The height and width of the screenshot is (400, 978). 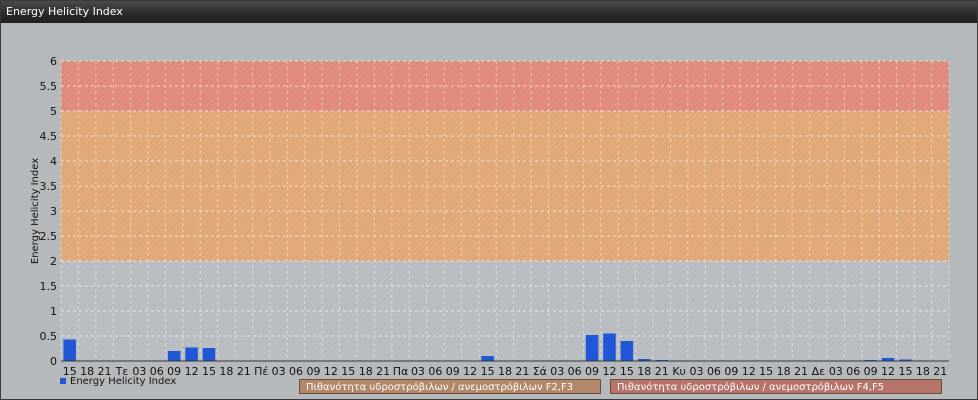 What do you see at coordinates (53, 161) in the screenshot?
I see `y-tick-label-8: 4` at bounding box center [53, 161].